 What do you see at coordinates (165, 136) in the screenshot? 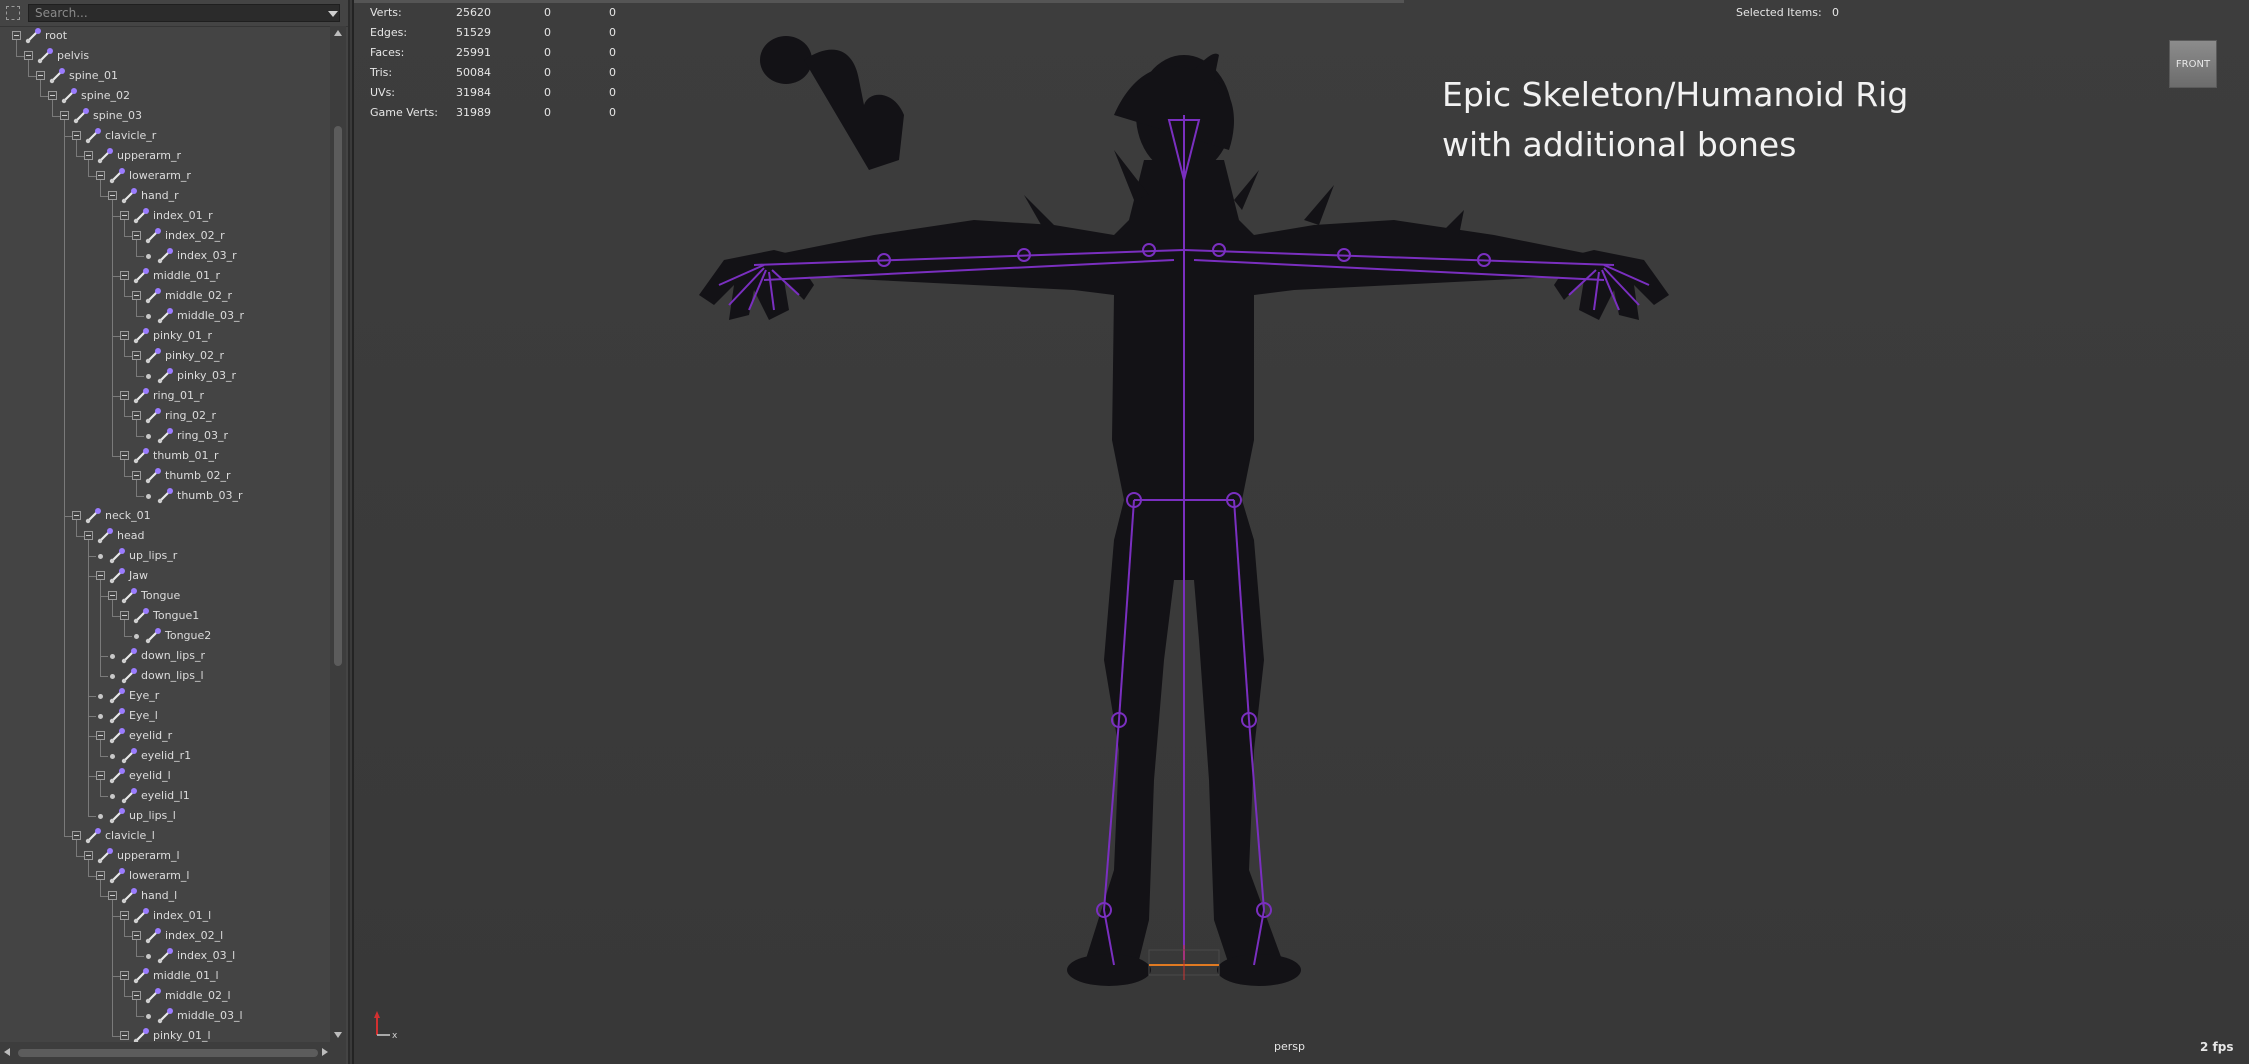
I see `joint-node-clavicle_r: clavicle_r` at bounding box center [165, 136].